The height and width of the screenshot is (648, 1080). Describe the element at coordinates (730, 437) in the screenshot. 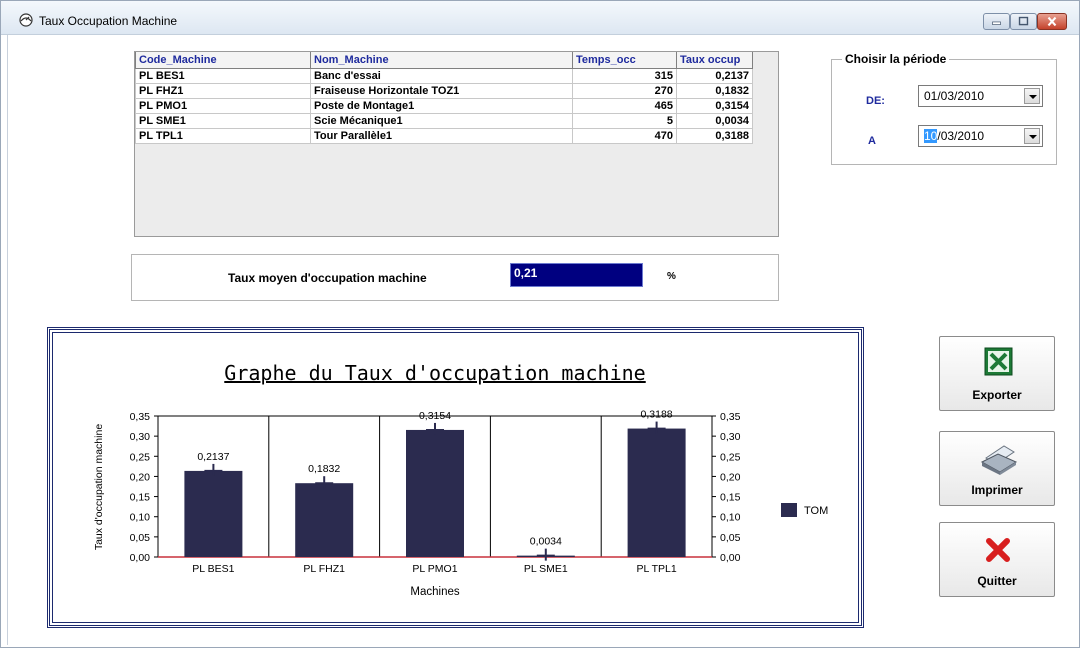

I see `y-tick-label-right: 0,30` at that location.